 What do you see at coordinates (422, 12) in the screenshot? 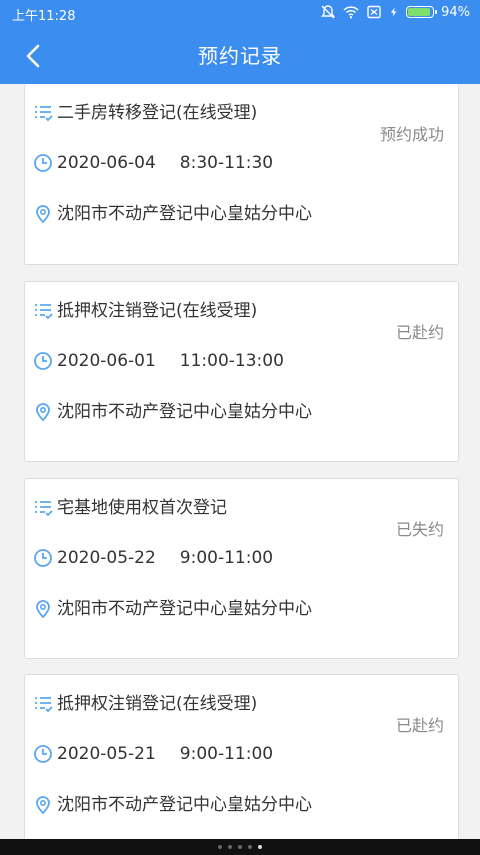
I see `battery-icon` at bounding box center [422, 12].